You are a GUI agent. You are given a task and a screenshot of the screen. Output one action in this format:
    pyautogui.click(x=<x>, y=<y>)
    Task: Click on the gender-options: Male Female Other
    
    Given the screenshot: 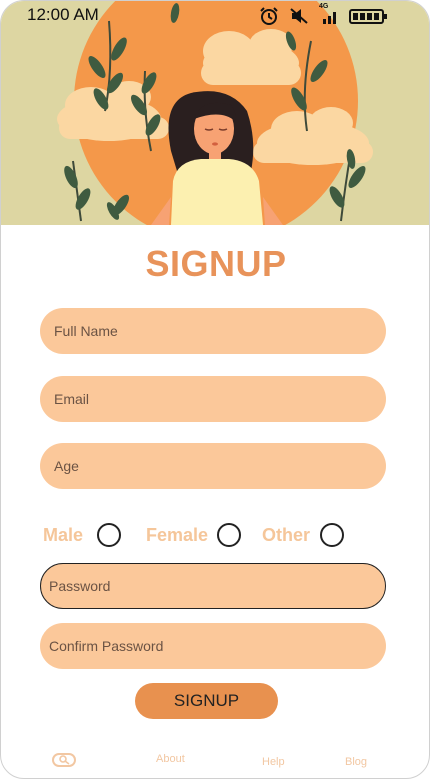 What is the action you would take?
    pyautogui.click(x=223, y=536)
    